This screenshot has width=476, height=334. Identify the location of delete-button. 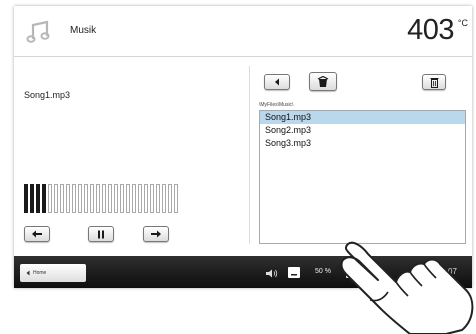
(434, 82).